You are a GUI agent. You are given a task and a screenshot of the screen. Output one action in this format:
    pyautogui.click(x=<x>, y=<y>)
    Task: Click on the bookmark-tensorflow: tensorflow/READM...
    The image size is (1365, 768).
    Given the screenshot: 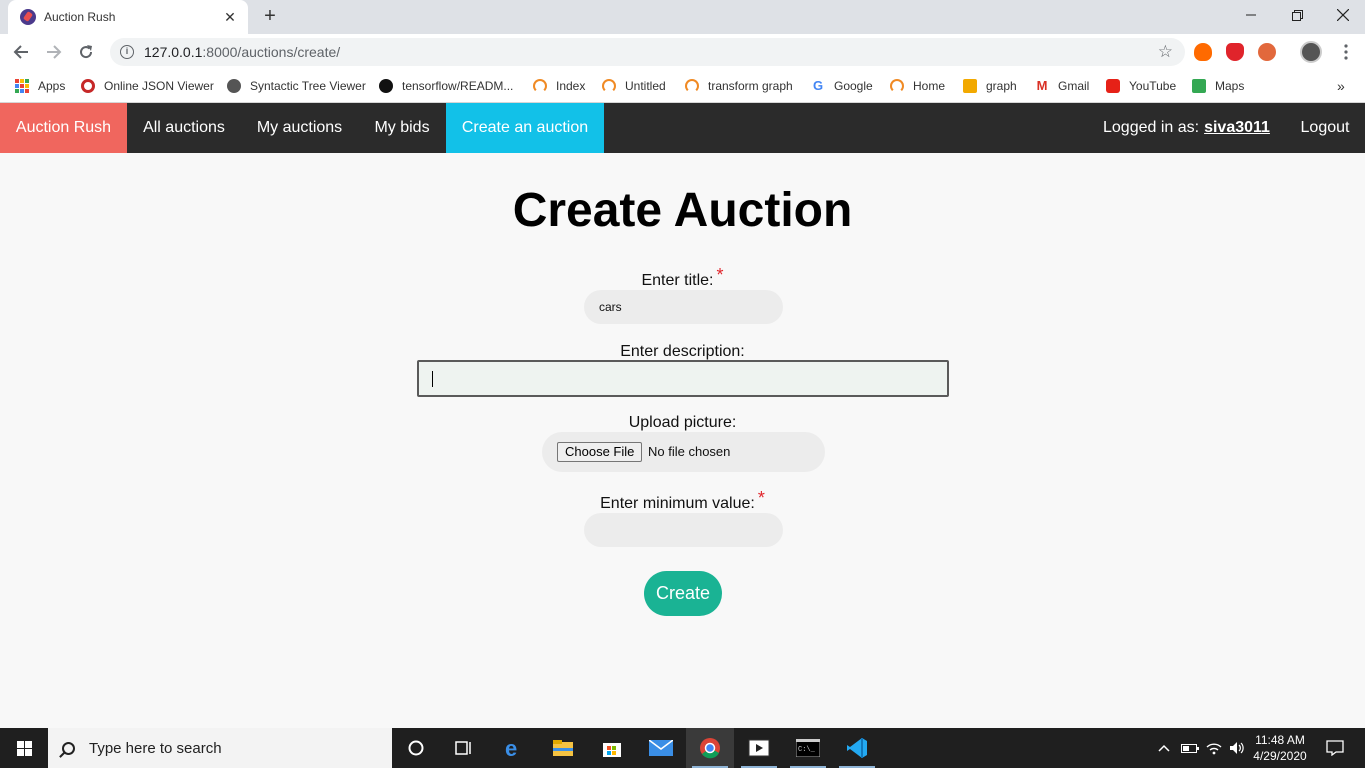 What is the action you would take?
    pyautogui.click(x=446, y=86)
    